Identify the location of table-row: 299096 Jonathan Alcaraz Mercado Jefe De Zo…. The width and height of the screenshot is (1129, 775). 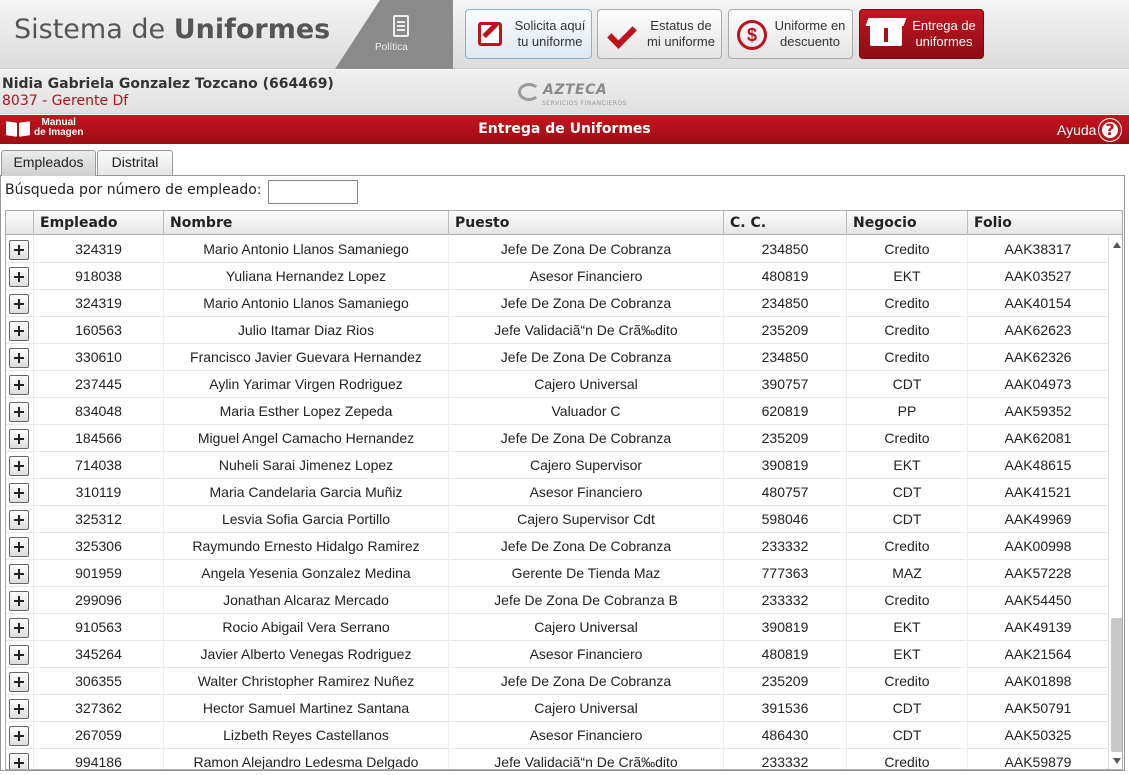
(557, 600).